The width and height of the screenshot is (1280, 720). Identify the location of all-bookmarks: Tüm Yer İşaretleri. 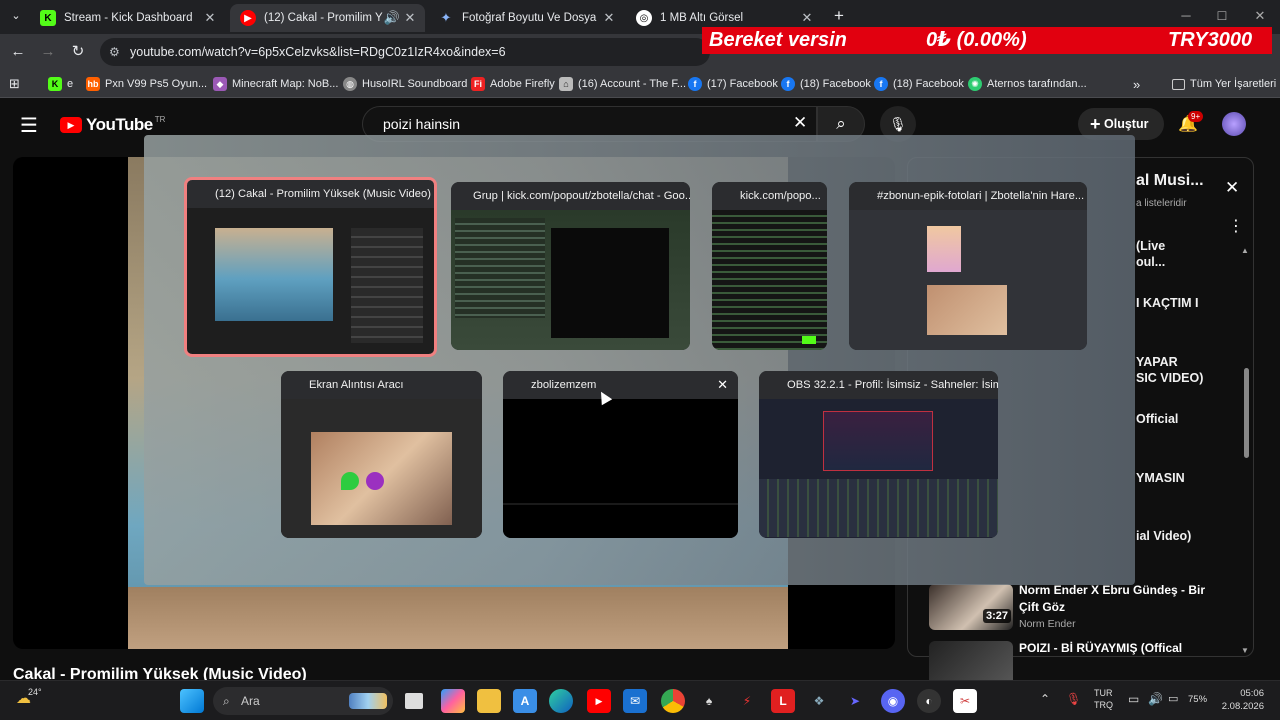
(1224, 84).